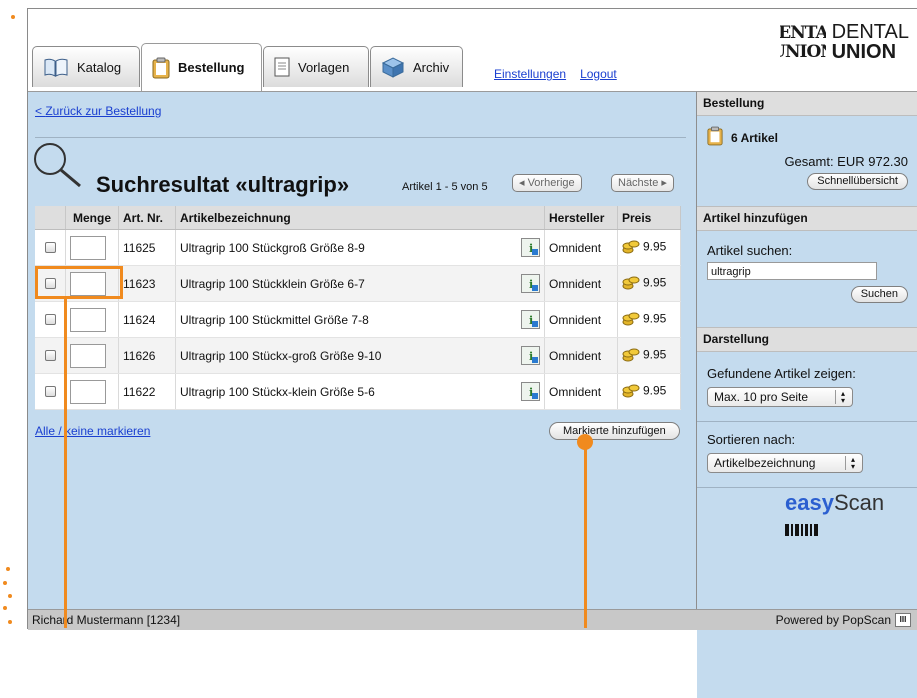  Describe the element at coordinates (614, 431) in the screenshot. I see `add-marked-button: Markierte hinzufügen` at that location.